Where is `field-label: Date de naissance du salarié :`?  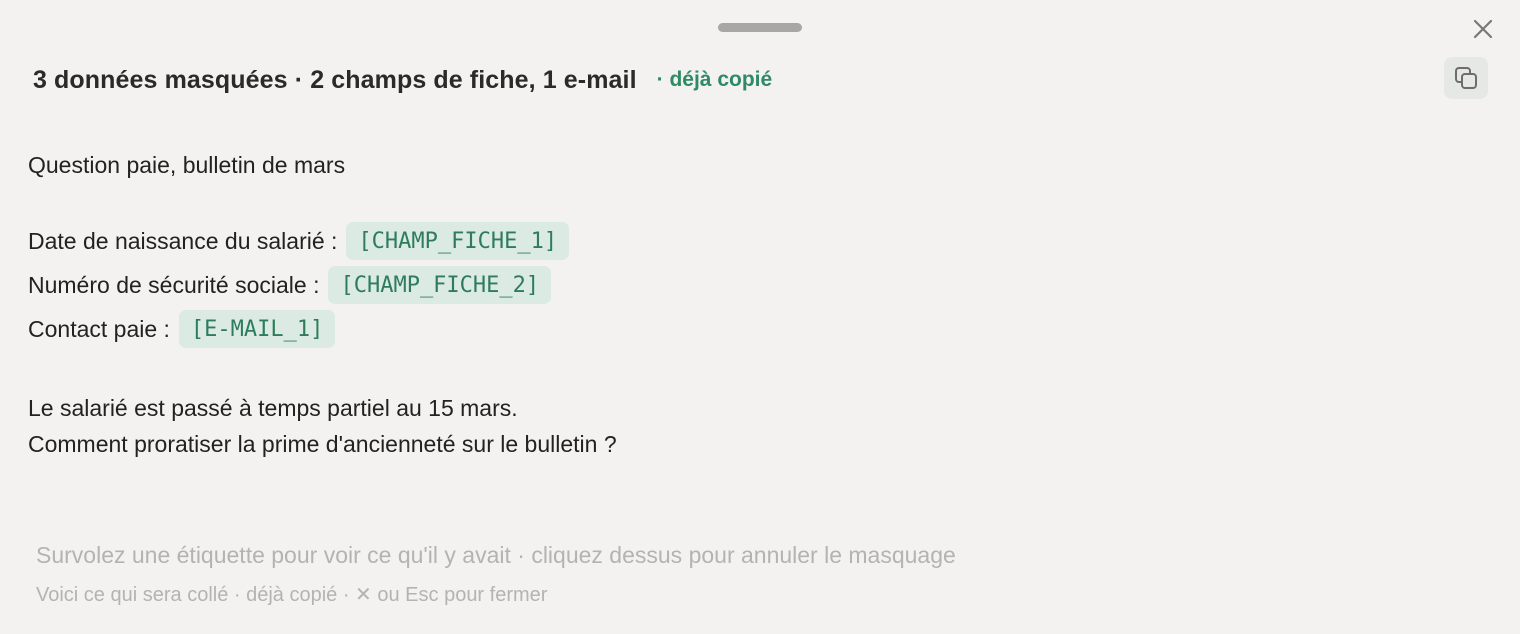 field-label: Date de naissance du salarié : is located at coordinates (183, 240).